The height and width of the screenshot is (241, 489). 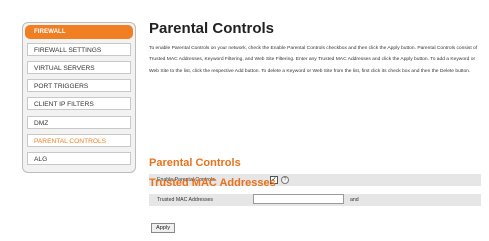 I want to click on sidebar-item-virtual-servers: VIRTUAL SERVERS, so click(x=79, y=67).